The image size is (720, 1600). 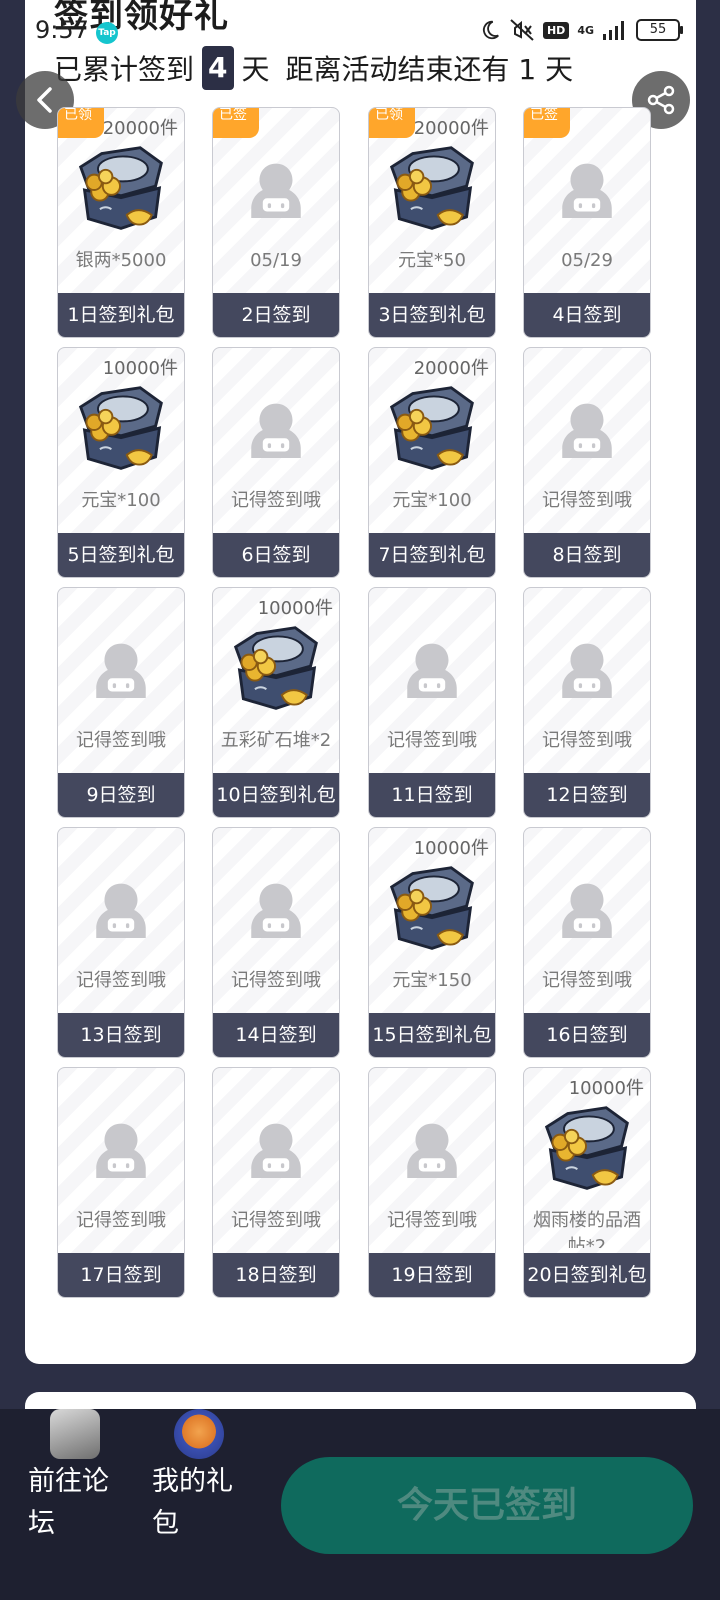 I want to click on card-day-label: 15日签到礼包, so click(x=432, y=1035).